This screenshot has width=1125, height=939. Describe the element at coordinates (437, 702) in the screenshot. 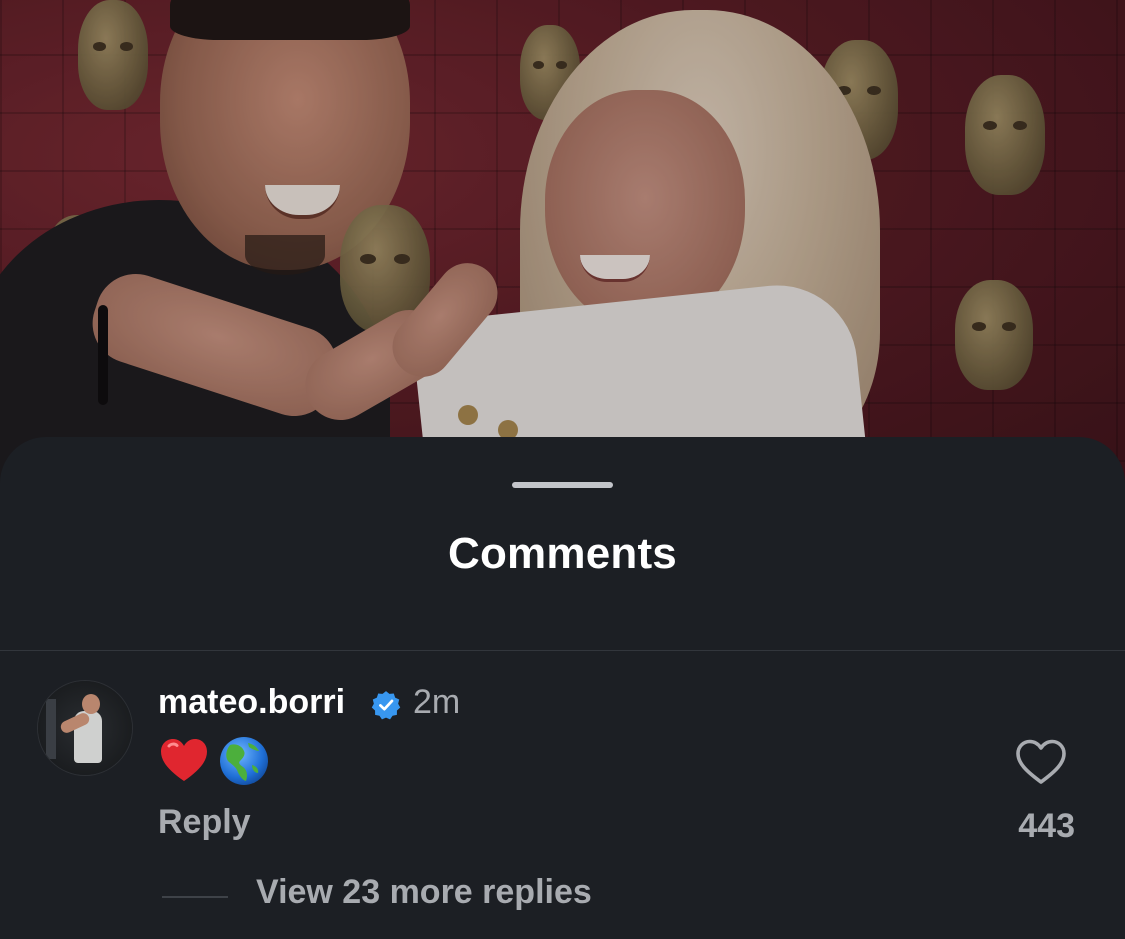

I see `comment-timestamp: 2m` at that location.